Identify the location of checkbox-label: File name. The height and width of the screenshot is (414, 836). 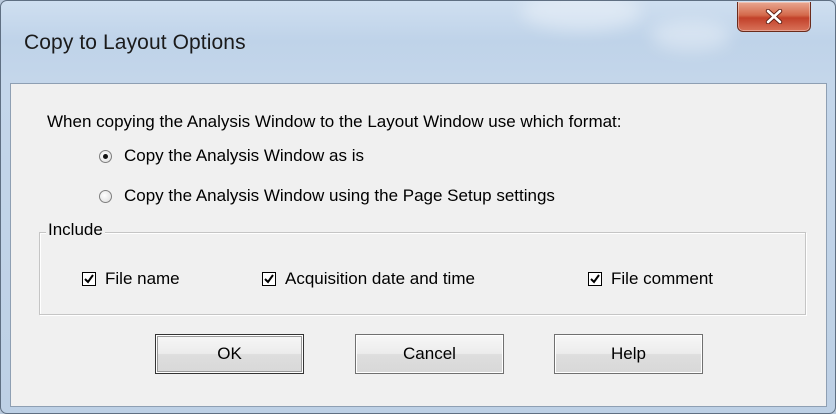
(142, 278).